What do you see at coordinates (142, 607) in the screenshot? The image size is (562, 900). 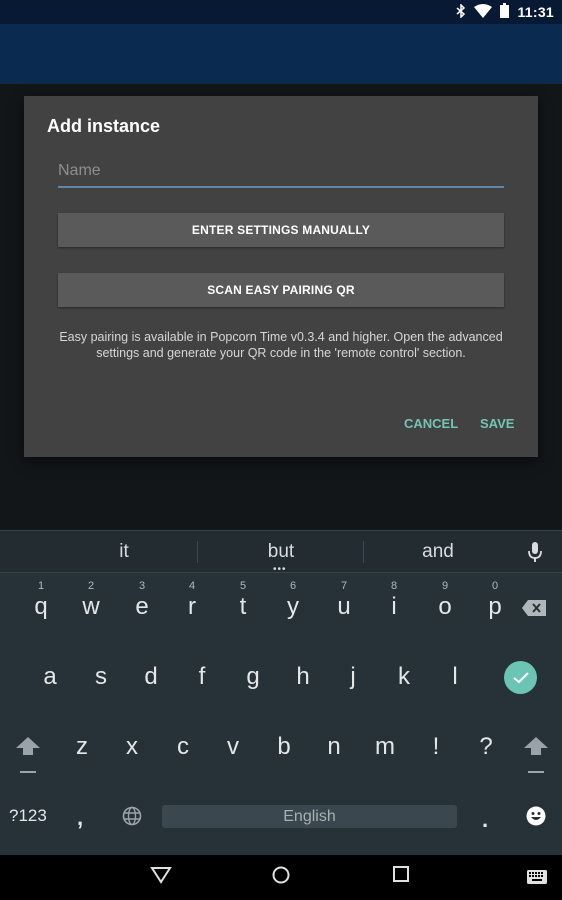 I see `key-e: e` at bounding box center [142, 607].